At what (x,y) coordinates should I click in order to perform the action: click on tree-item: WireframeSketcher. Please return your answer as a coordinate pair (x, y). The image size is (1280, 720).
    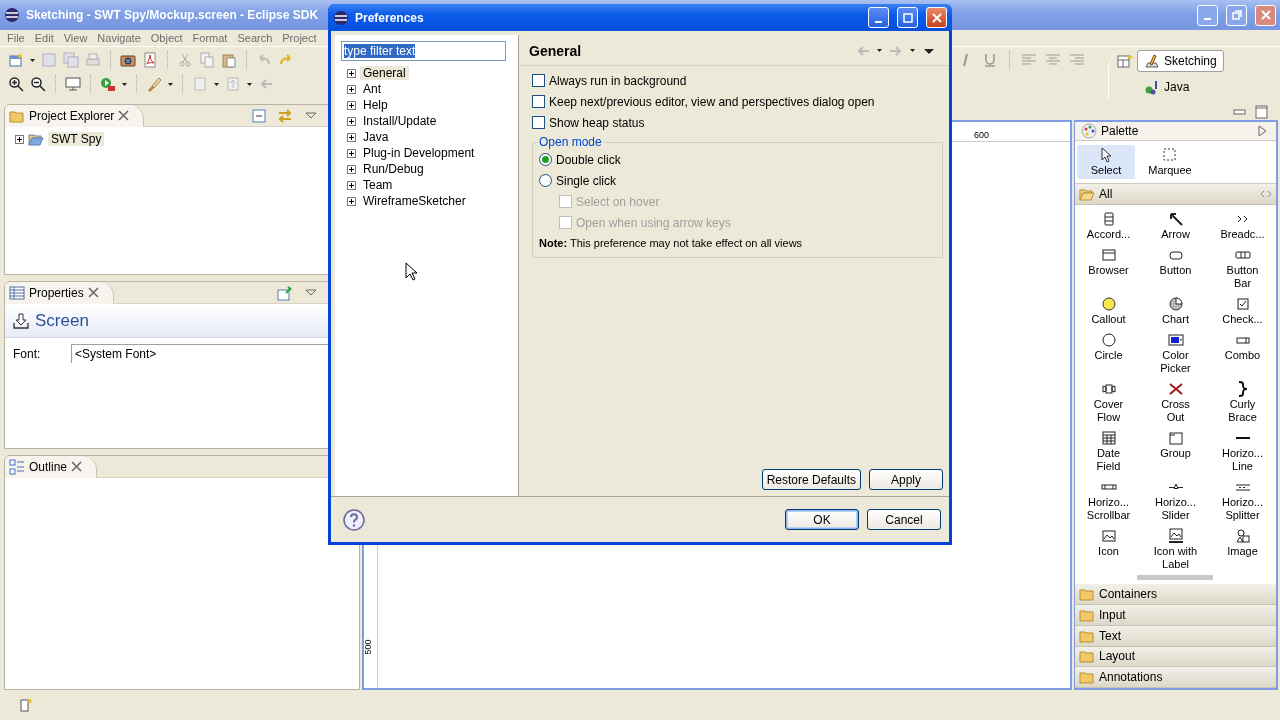
    Looking at the image, I should click on (414, 201).